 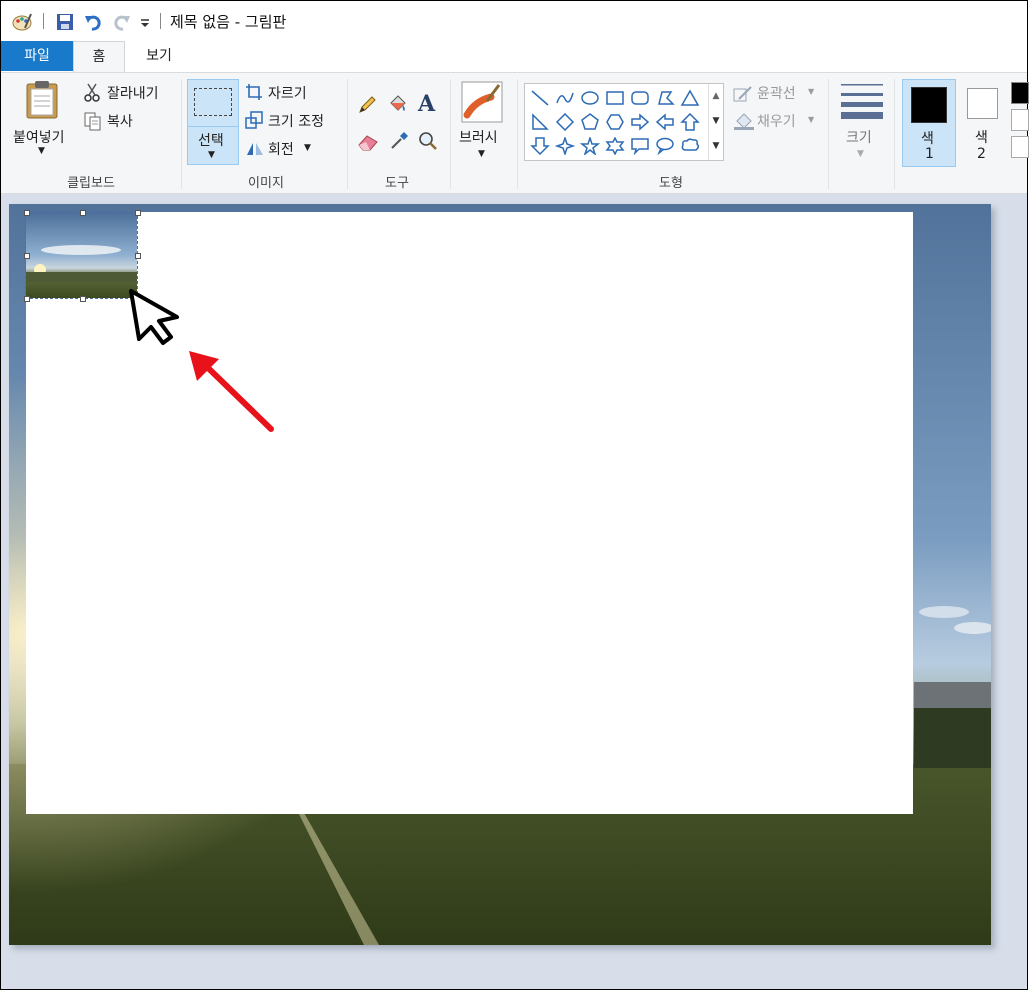 What do you see at coordinates (481, 154) in the screenshot?
I see `brushes-dropdown-icon: ▼` at bounding box center [481, 154].